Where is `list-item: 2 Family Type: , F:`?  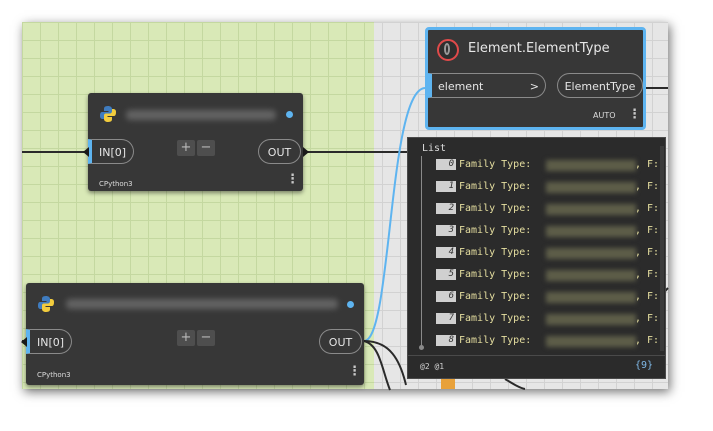 list-item: 2 Family Type: , F: is located at coordinates (548, 209).